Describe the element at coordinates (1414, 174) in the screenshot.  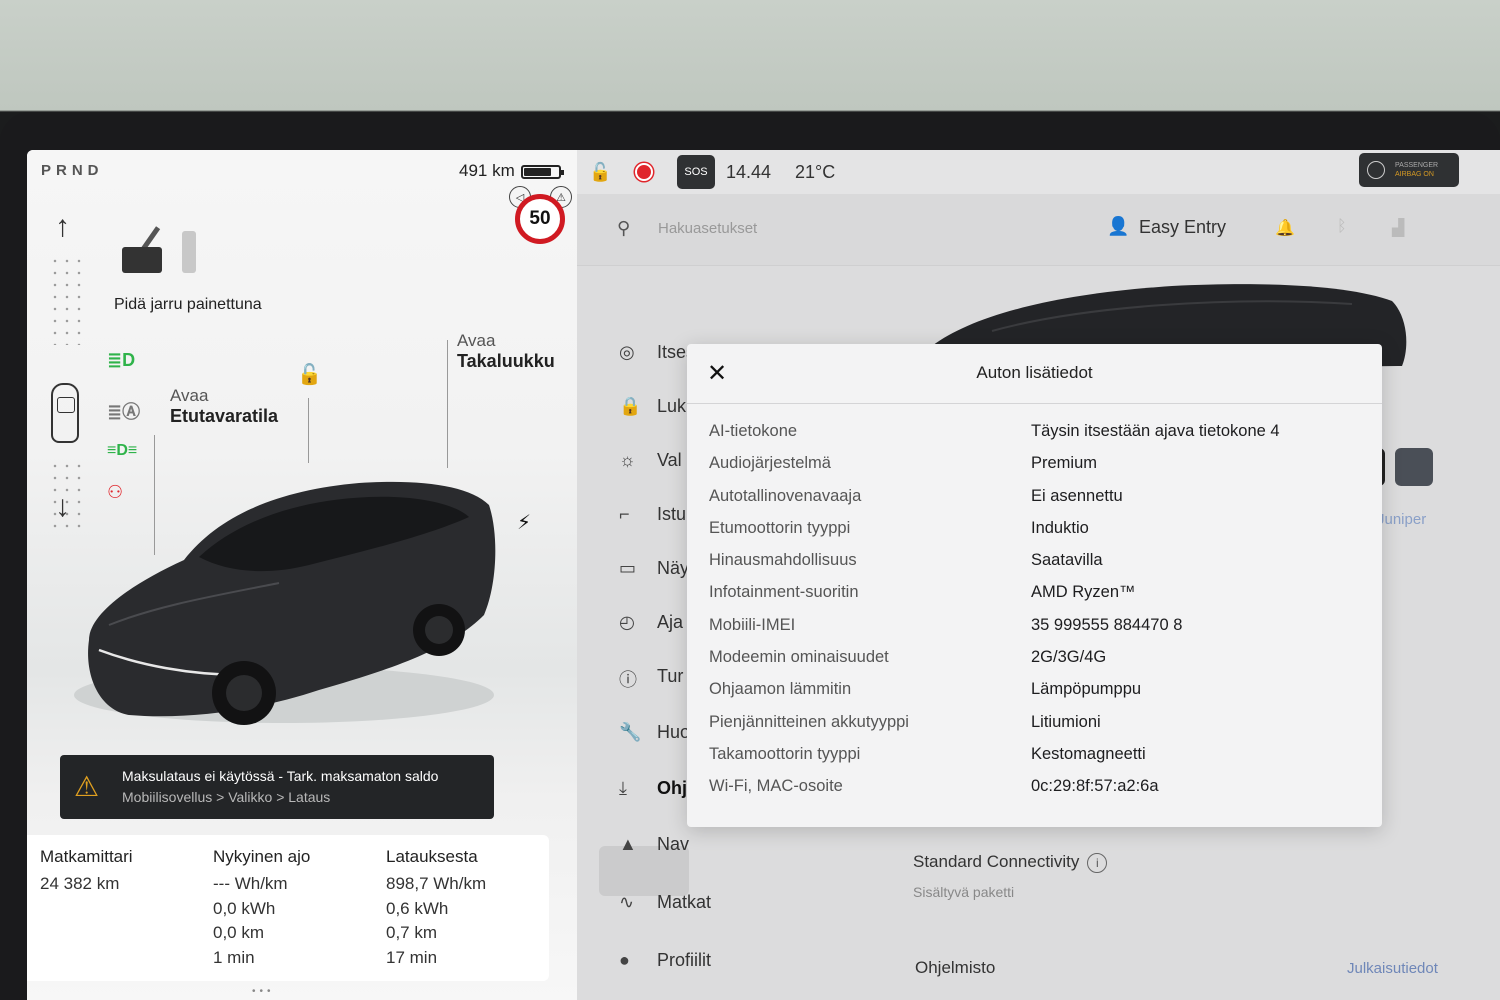
I see `airbag-label-2: AIRBAG ON` at that location.